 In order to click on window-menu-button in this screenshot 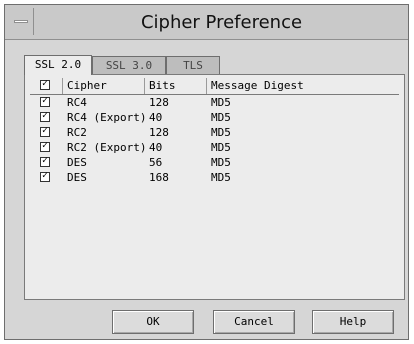, I will do `click(21, 21)`.